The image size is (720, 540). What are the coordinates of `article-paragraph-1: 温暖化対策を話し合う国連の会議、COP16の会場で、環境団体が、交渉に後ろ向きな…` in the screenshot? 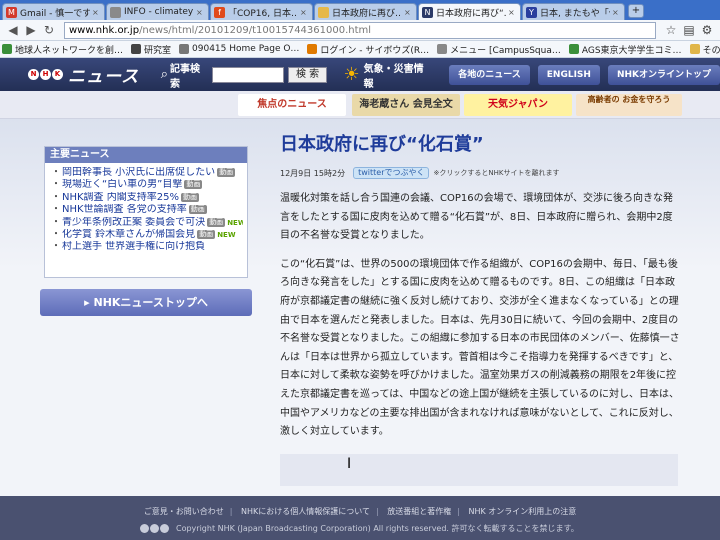 It's located at (477, 217).